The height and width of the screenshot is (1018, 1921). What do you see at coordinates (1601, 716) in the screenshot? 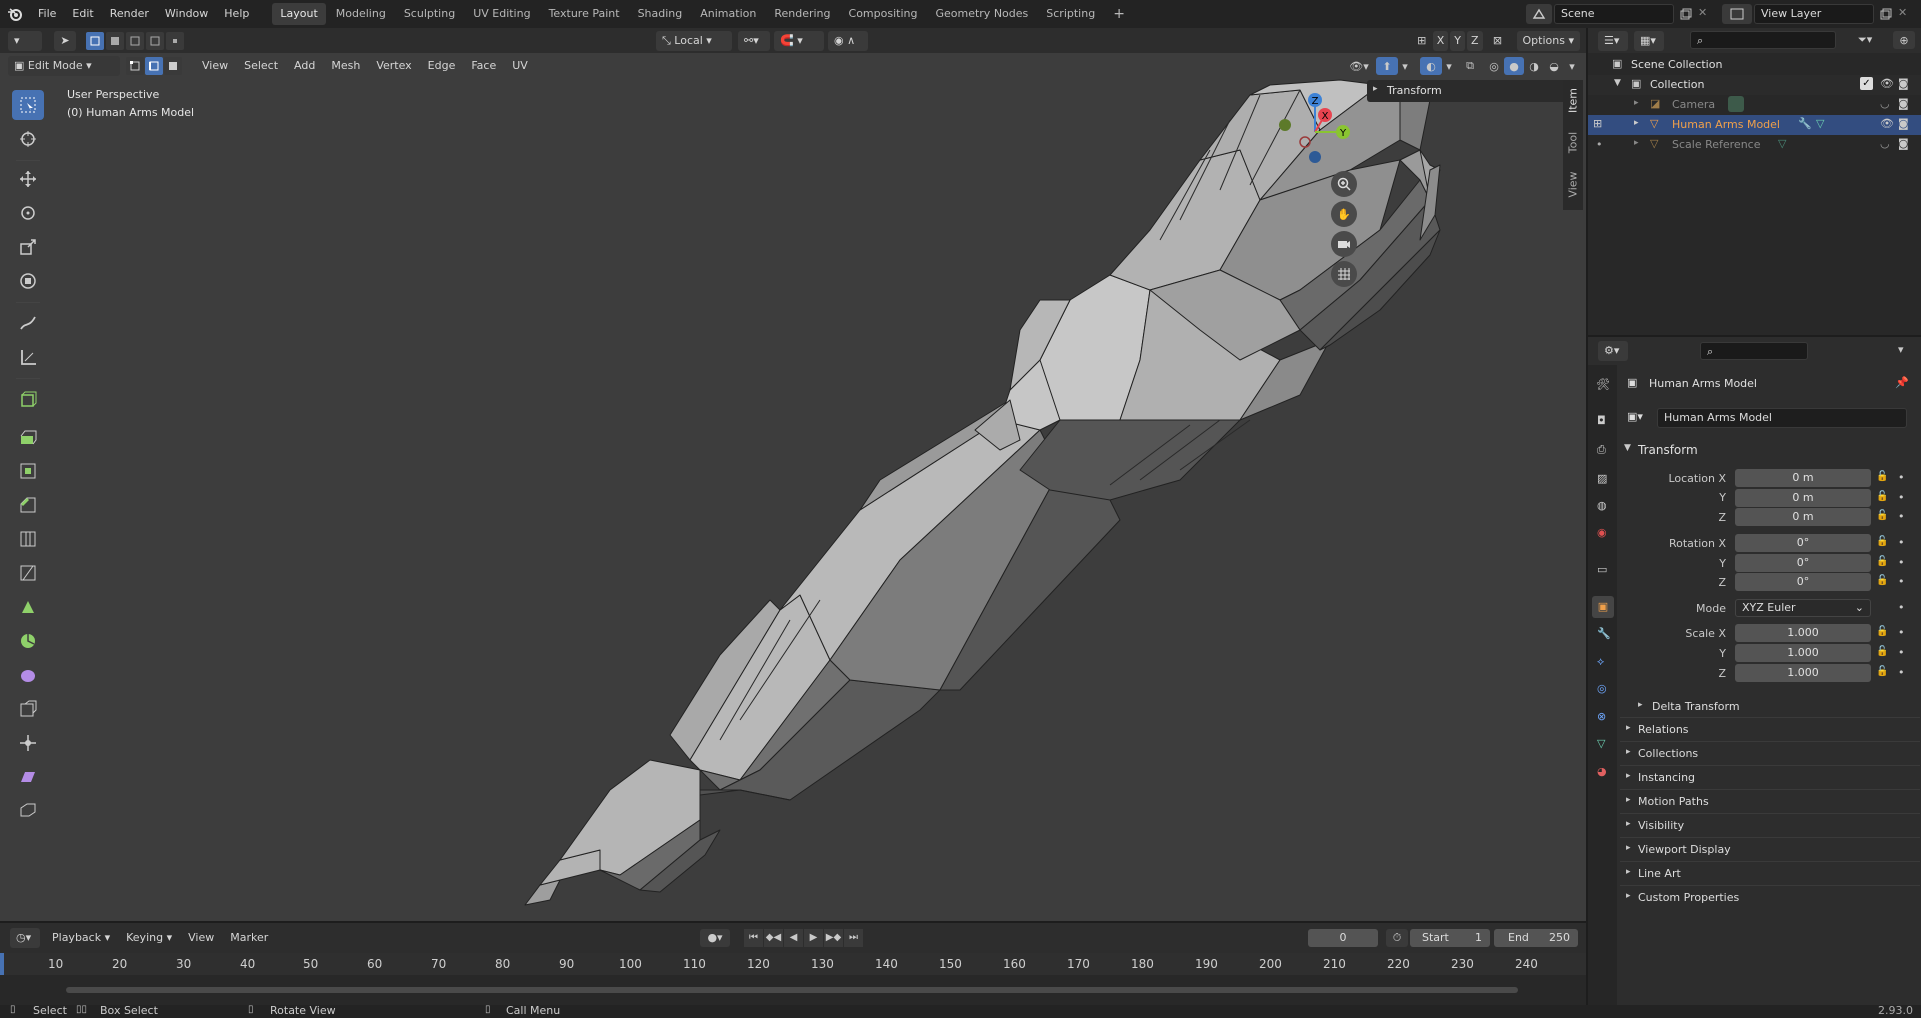
I see `tab-constraints-icon: ⊗` at bounding box center [1601, 716].